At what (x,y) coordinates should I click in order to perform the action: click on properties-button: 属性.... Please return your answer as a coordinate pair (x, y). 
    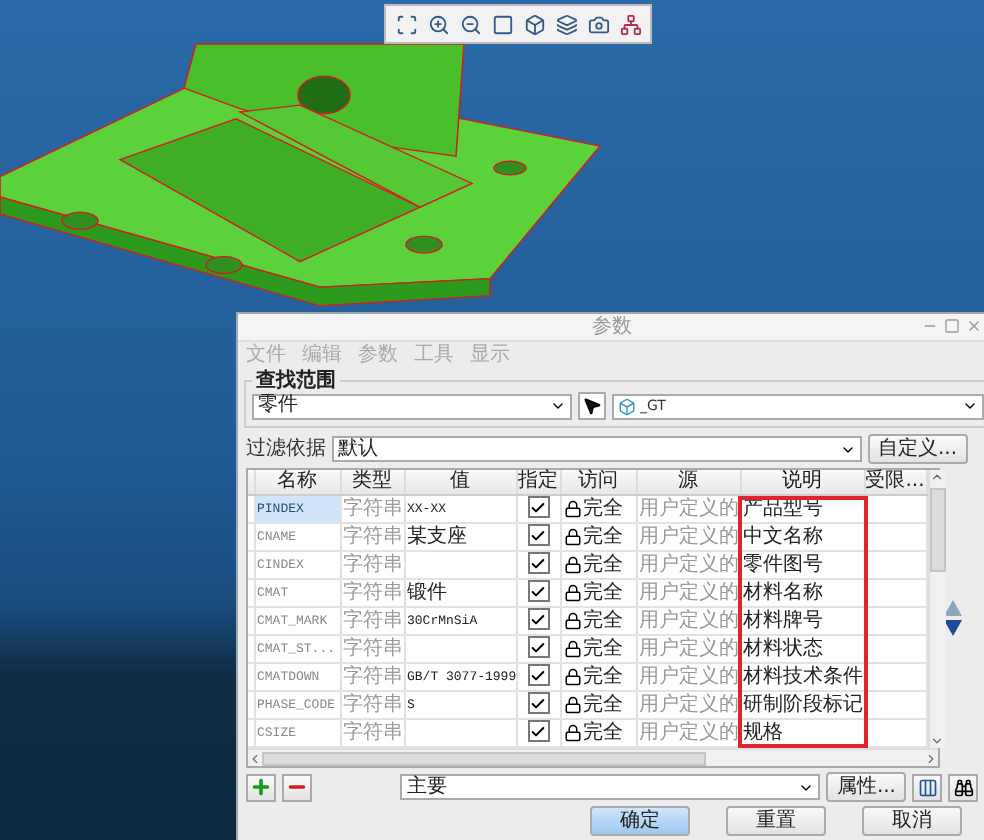
    Looking at the image, I should click on (866, 787).